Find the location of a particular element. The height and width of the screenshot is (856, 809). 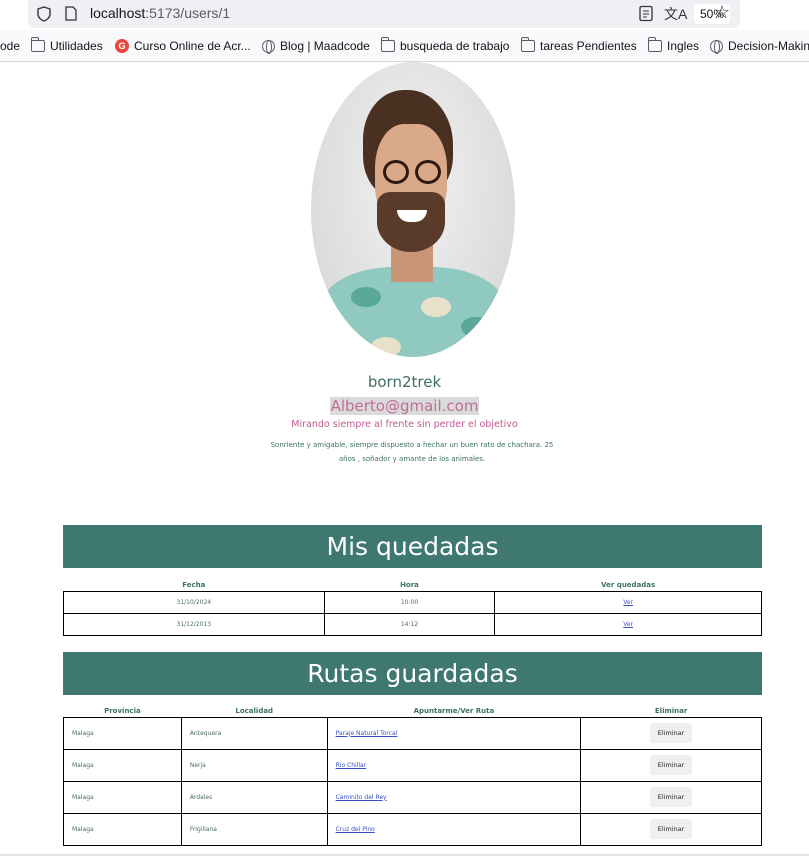

bookmark-label: Utilidades is located at coordinates (76, 46).